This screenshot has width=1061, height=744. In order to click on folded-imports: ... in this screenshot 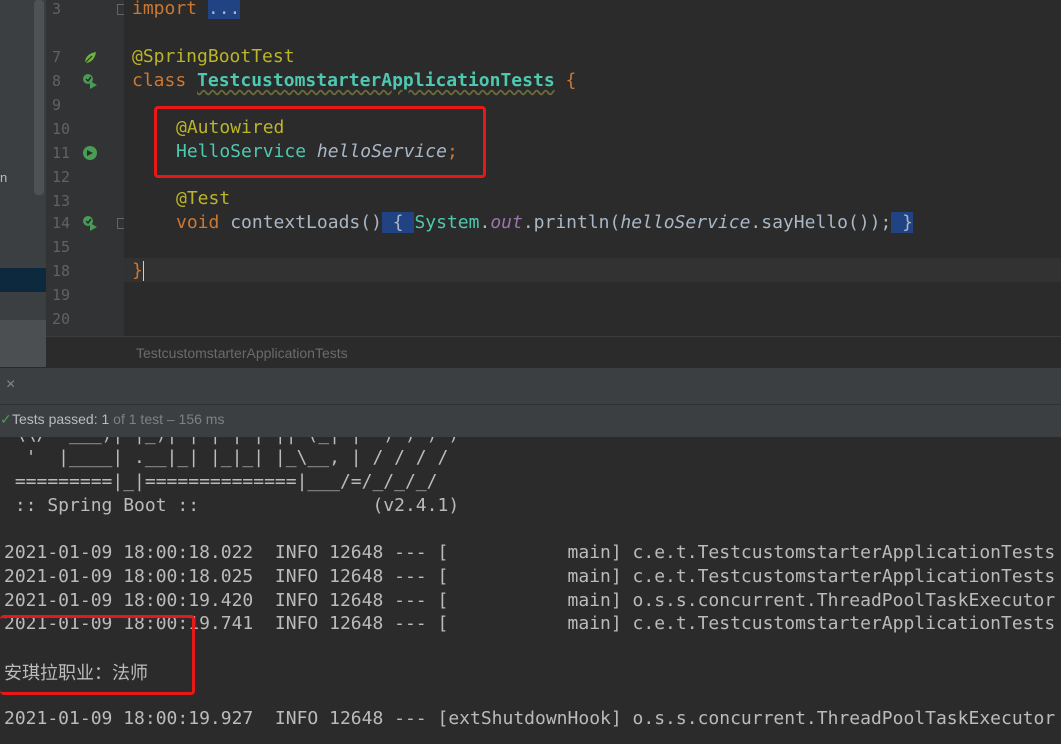, I will do `click(224, 9)`.